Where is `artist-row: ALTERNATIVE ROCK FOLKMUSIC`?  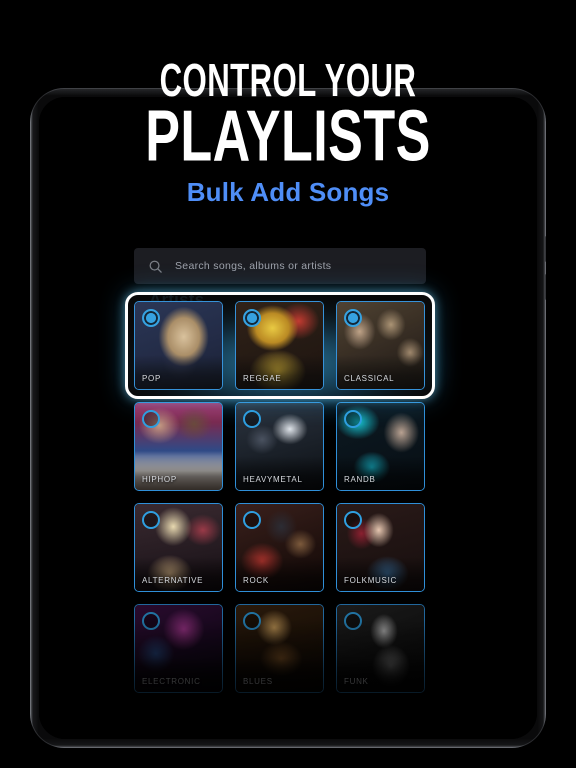 artist-row: ALTERNATIVE ROCK FOLKMUSIC is located at coordinates (280, 547).